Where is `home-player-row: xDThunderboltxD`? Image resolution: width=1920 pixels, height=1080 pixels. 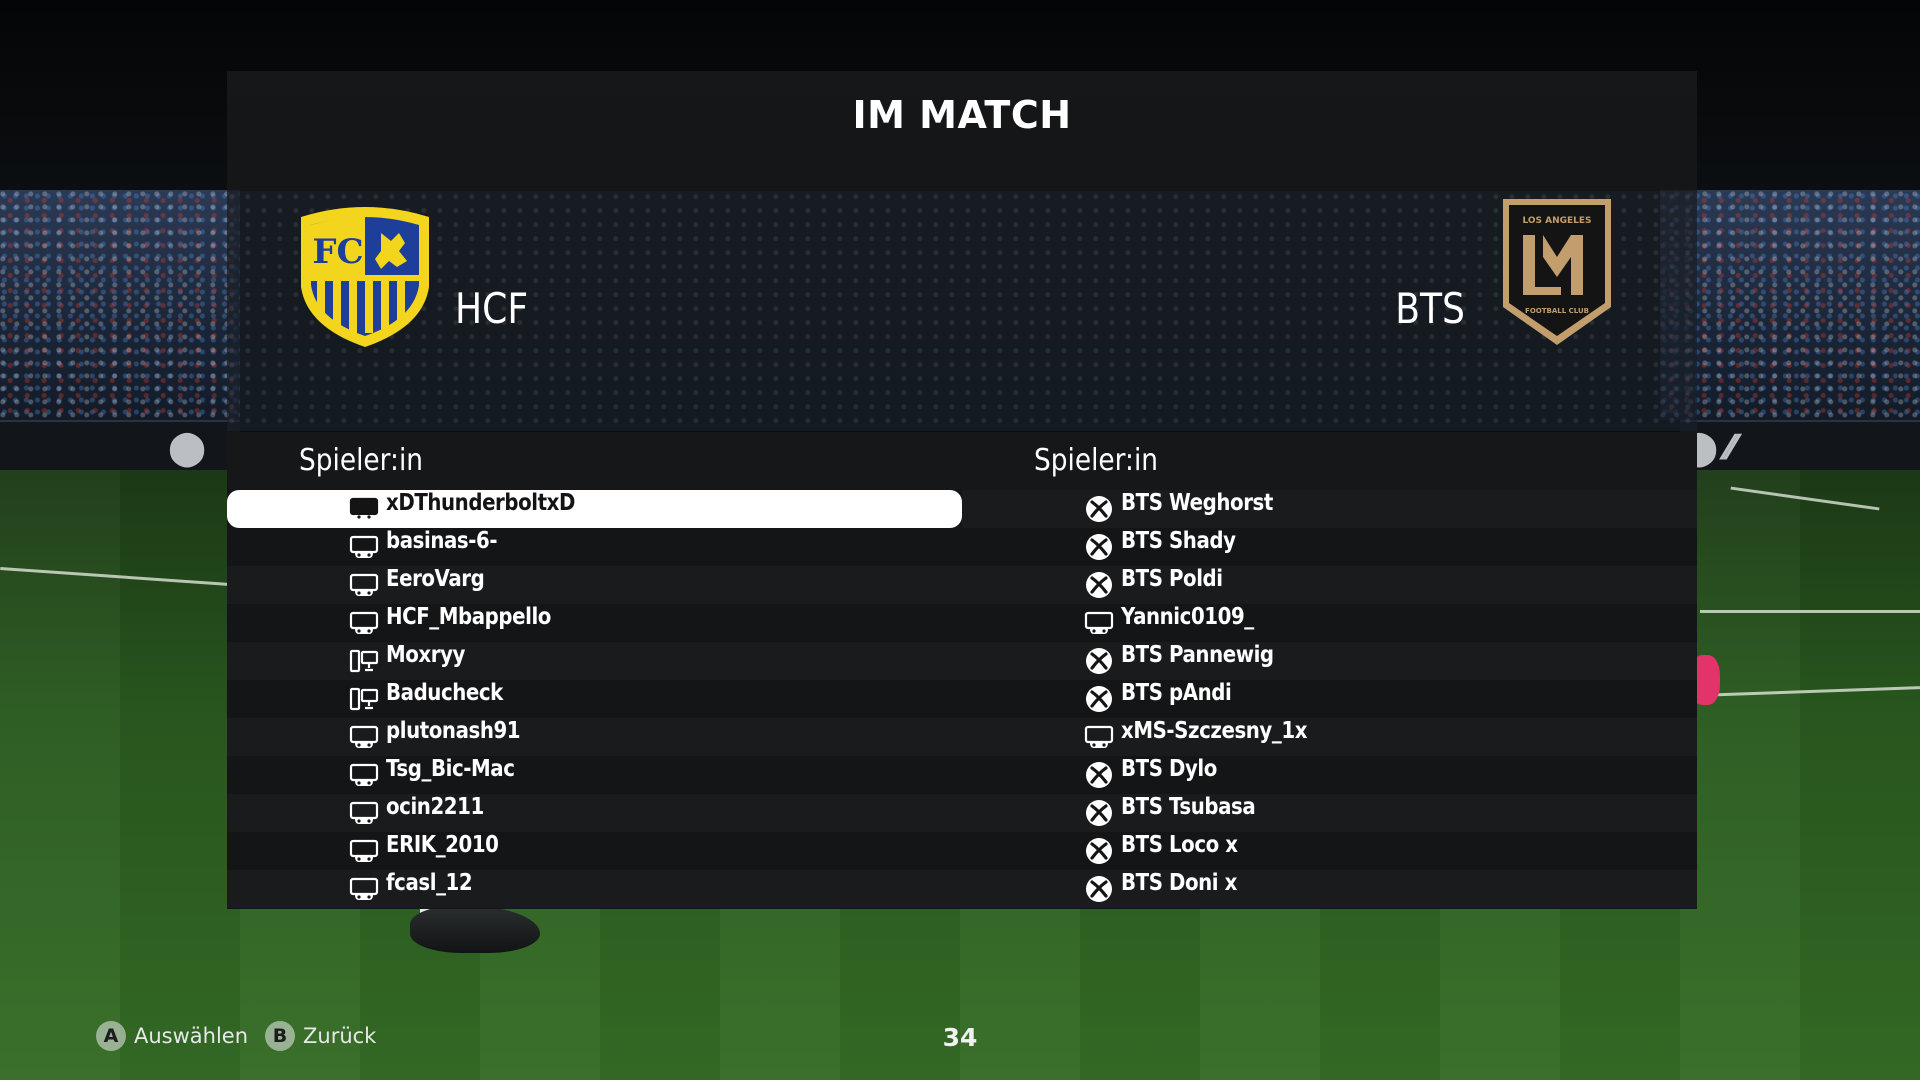 home-player-row: xDThunderboltxD is located at coordinates (594, 509).